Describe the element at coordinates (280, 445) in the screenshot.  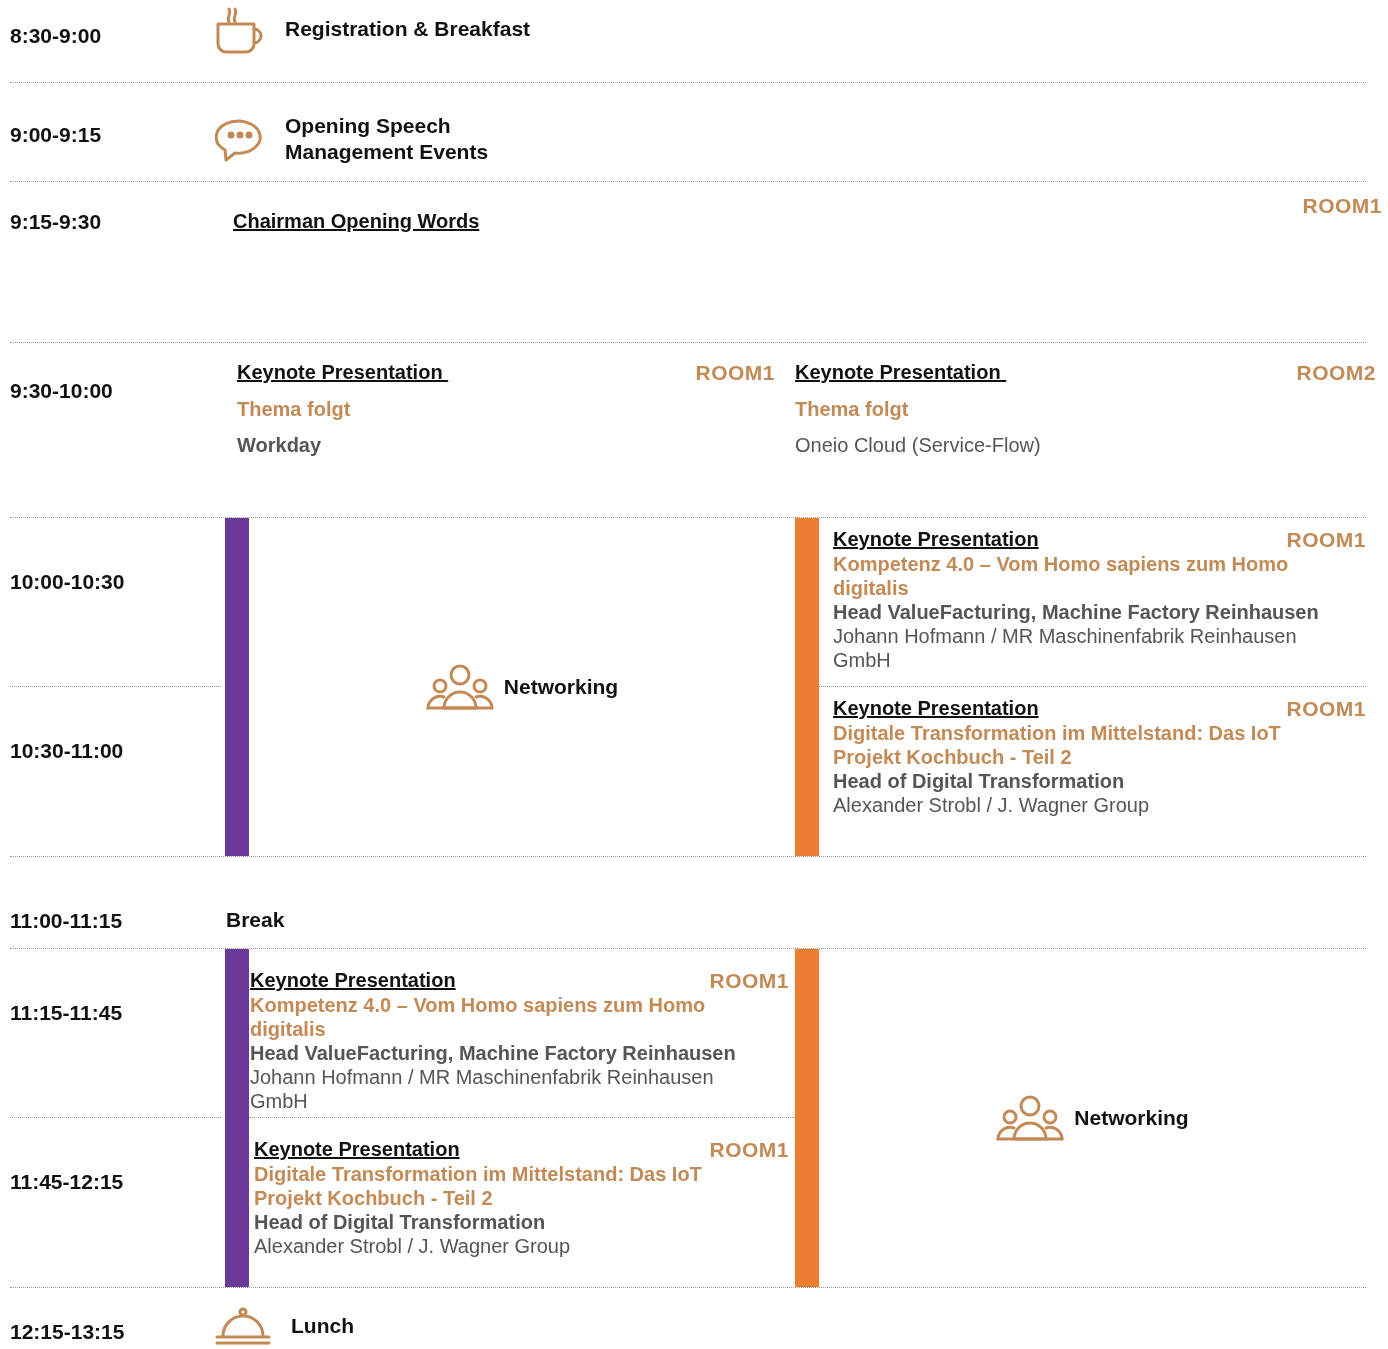
I see `speaker-role: Workday` at that location.